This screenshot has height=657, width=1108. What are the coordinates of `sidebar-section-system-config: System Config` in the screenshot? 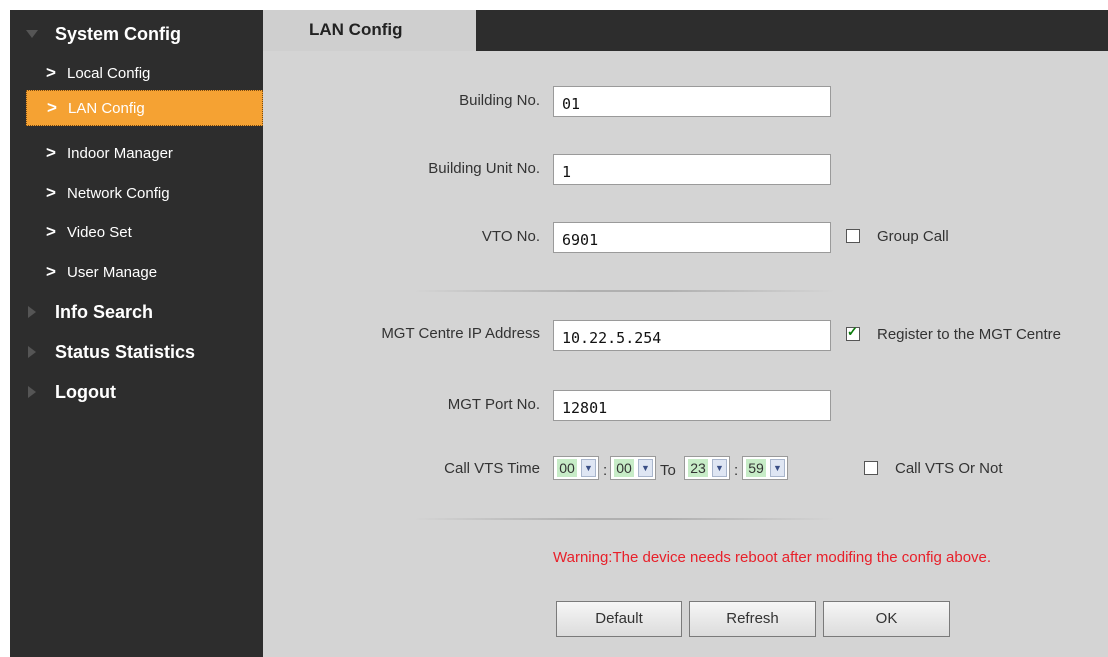 It's located at (136, 34).